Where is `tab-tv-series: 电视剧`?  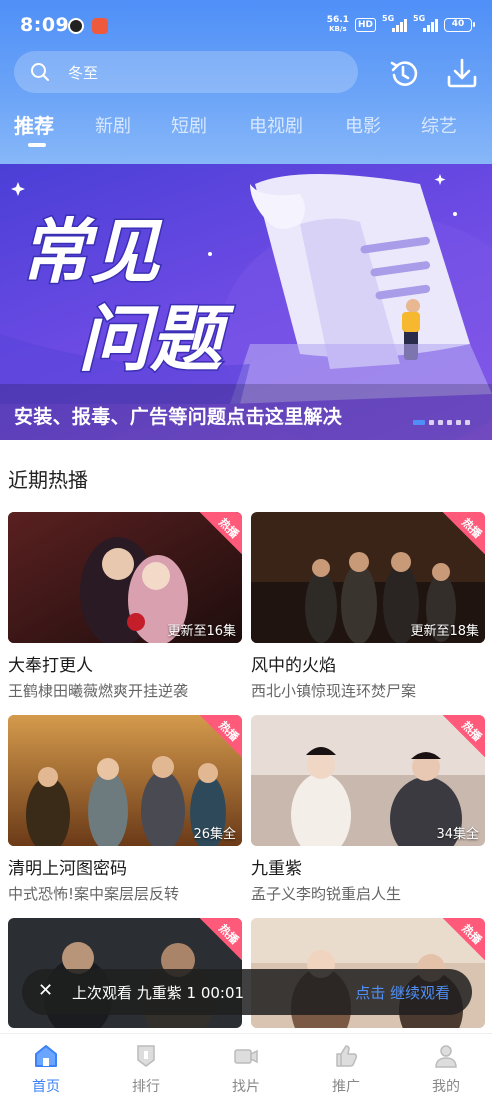
tab-tv-series: 电视剧 is located at coordinates (276, 125).